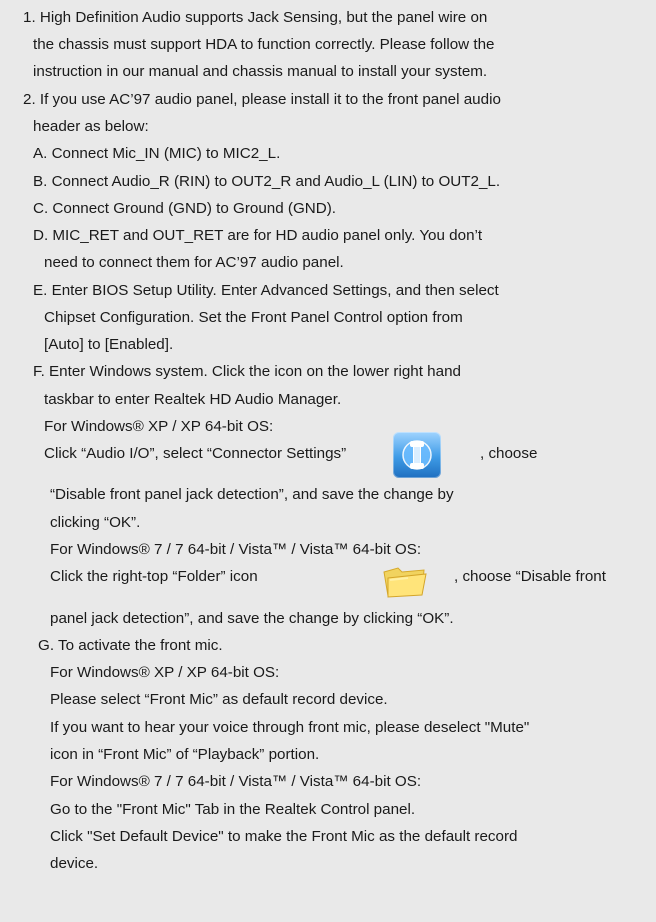 This screenshot has height=922, width=656. Describe the element at coordinates (157, 153) in the screenshot. I see `text-line: A. Connect Mic_IN (MIC) to MIC2_L.` at that location.